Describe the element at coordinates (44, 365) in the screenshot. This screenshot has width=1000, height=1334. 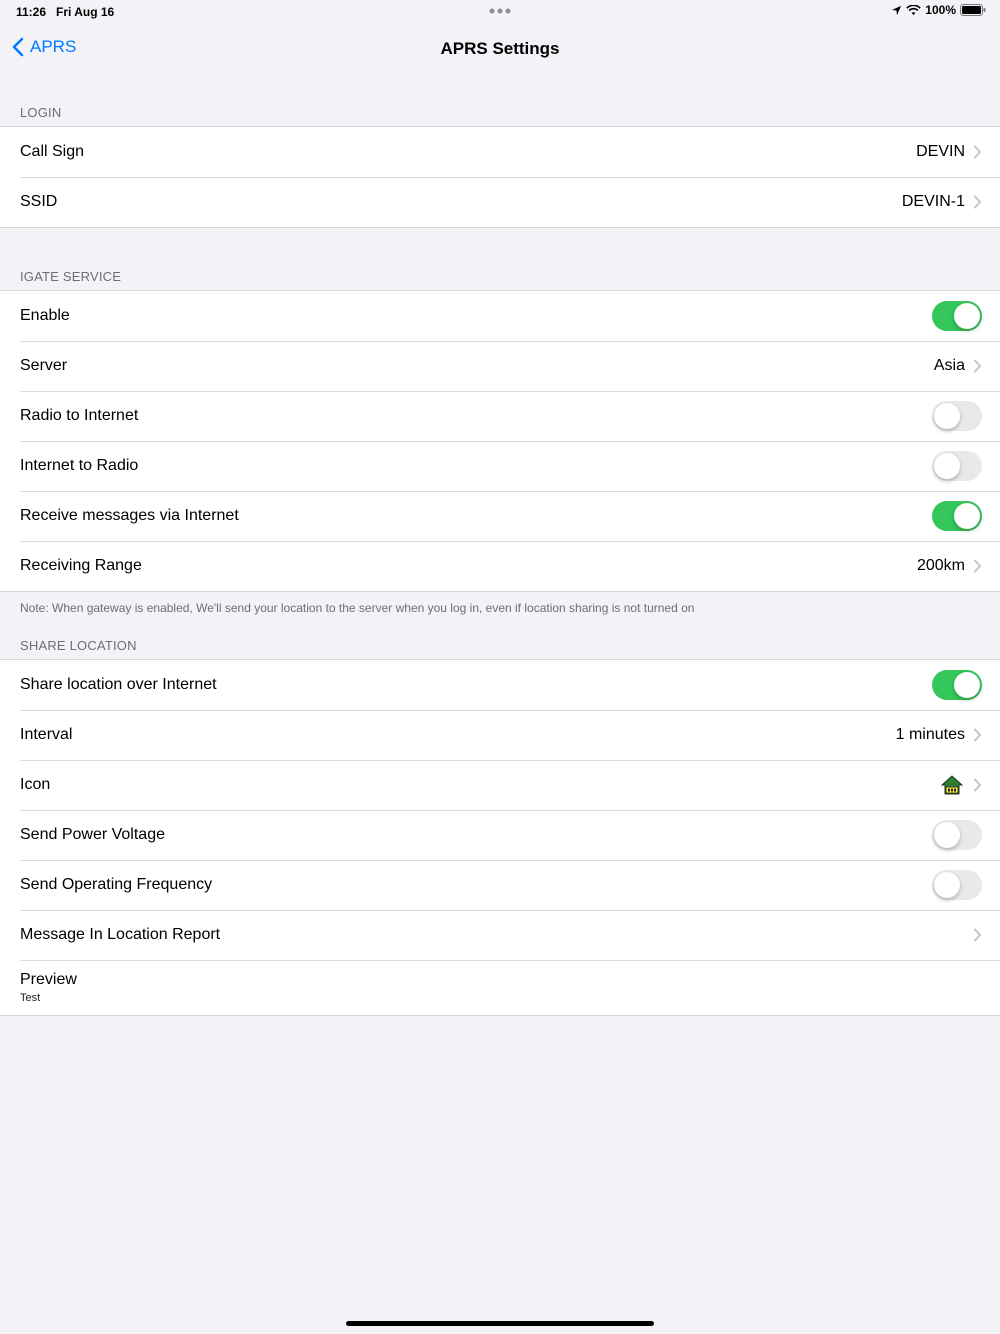
I see `row-label: Server` at that location.